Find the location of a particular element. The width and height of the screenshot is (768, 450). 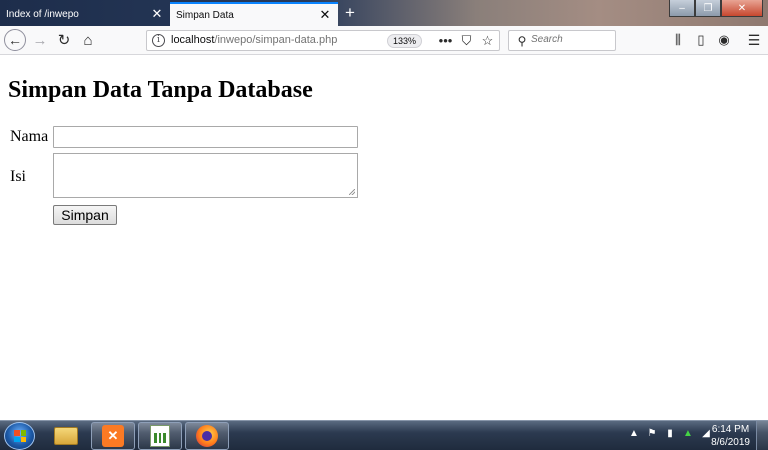

windows-logo-icon is located at coordinates (20, 436).